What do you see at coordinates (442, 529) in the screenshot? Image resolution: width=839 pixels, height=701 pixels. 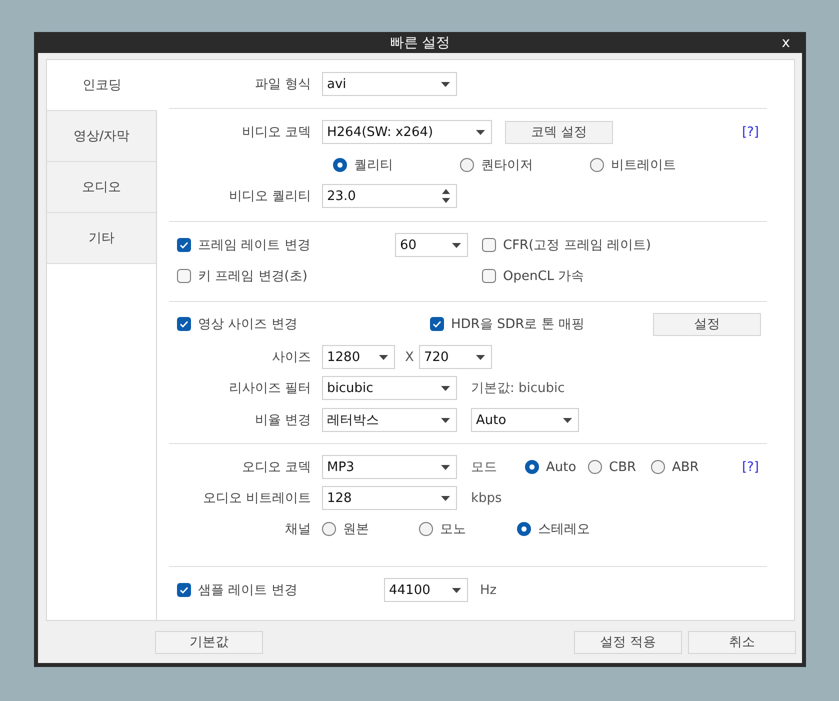 I see `radio-option: 모노` at bounding box center [442, 529].